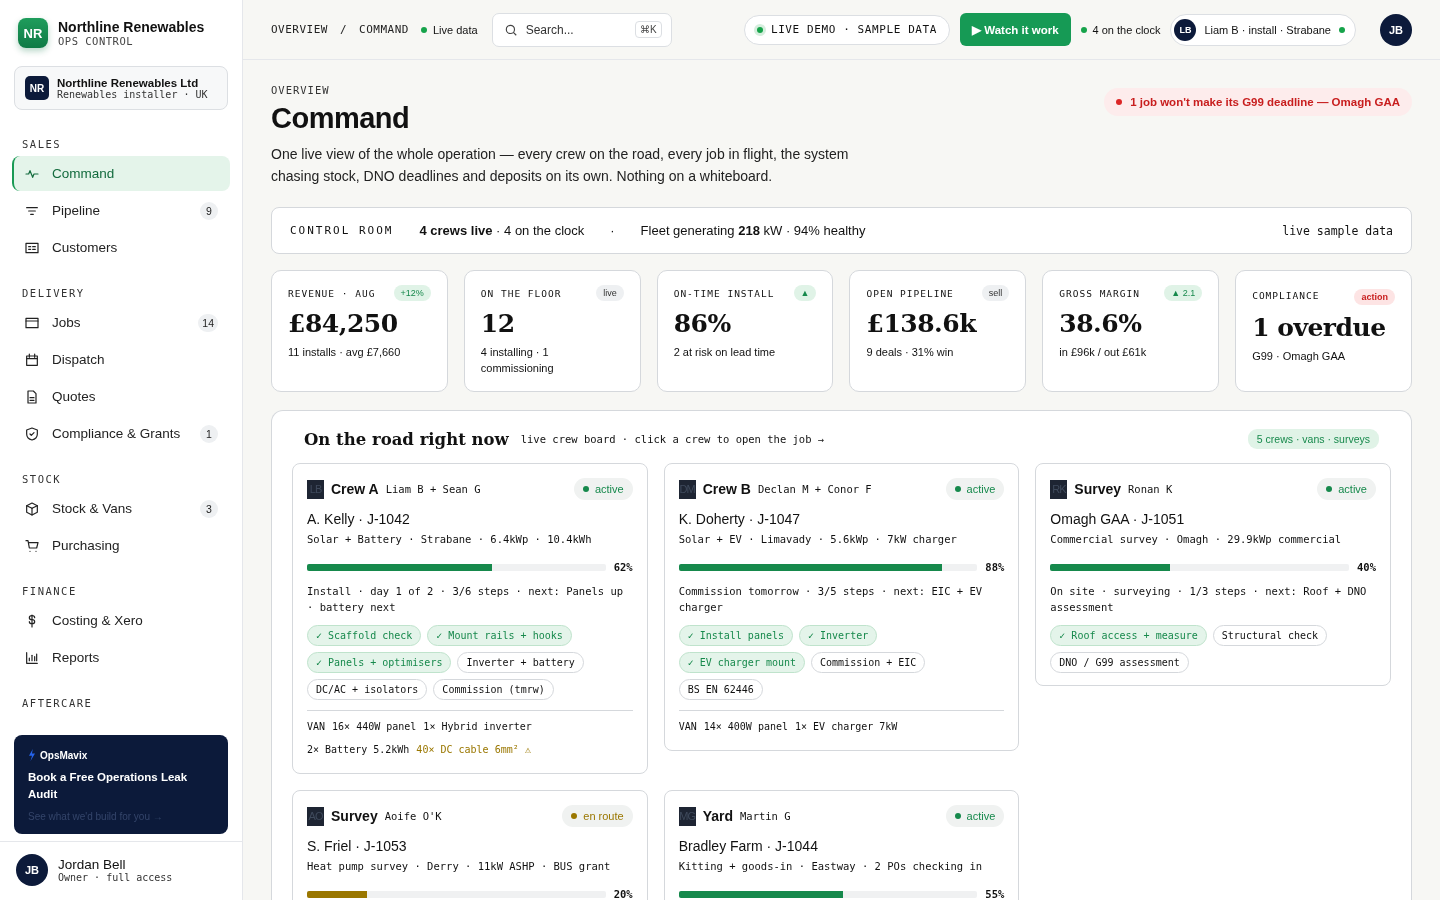 Image resolution: width=1440 pixels, height=900 pixels. I want to click on job-title: K. Doherty · J-1047, so click(740, 519).